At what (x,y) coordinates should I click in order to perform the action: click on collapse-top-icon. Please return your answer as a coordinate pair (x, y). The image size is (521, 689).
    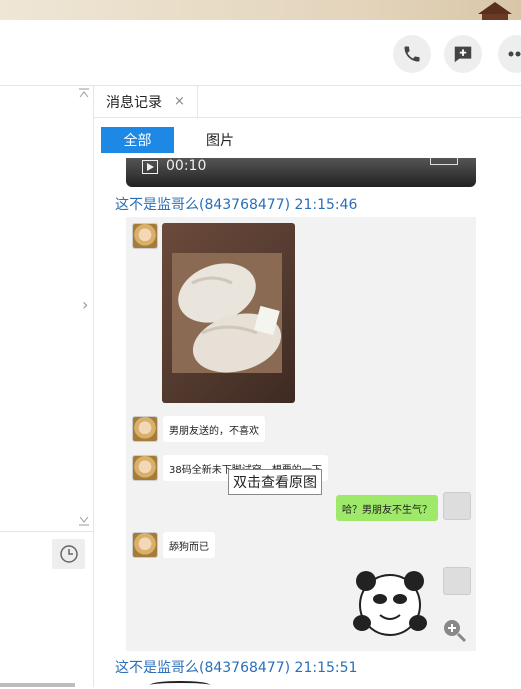
    Looking at the image, I should click on (84, 93).